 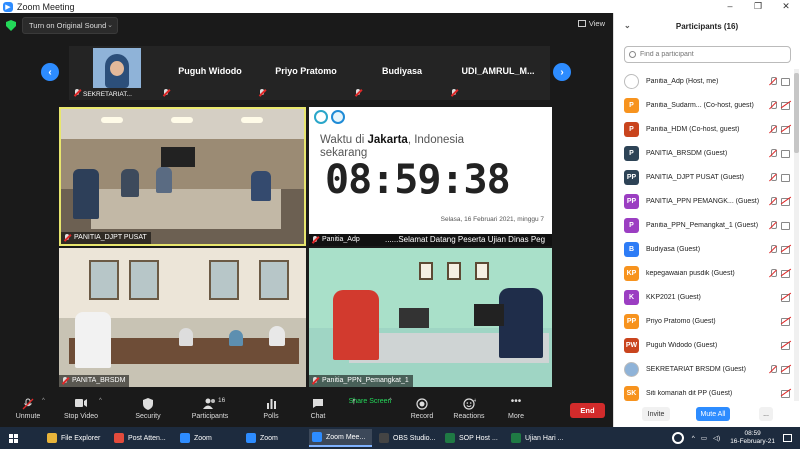 What do you see at coordinates (704, 177) in the screenshot?
I see `participant-row: PP PANITIA_DJPT PUSAT (Guest)` at bounding box center [704, 177].